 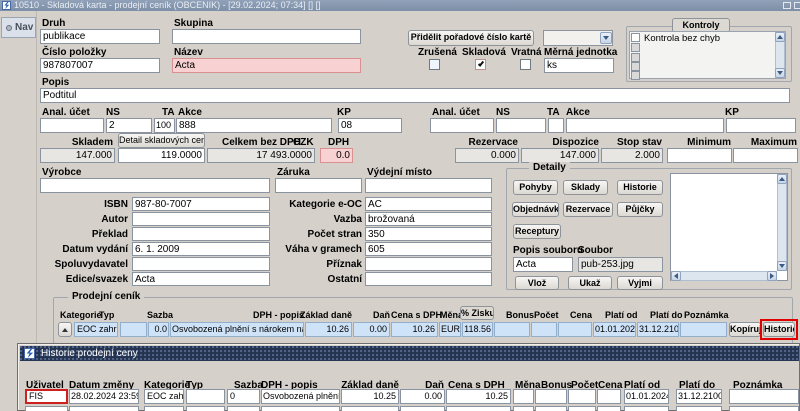 I want to click on cenik-zaklad-field: 10.26, so click(x=328, y=329).